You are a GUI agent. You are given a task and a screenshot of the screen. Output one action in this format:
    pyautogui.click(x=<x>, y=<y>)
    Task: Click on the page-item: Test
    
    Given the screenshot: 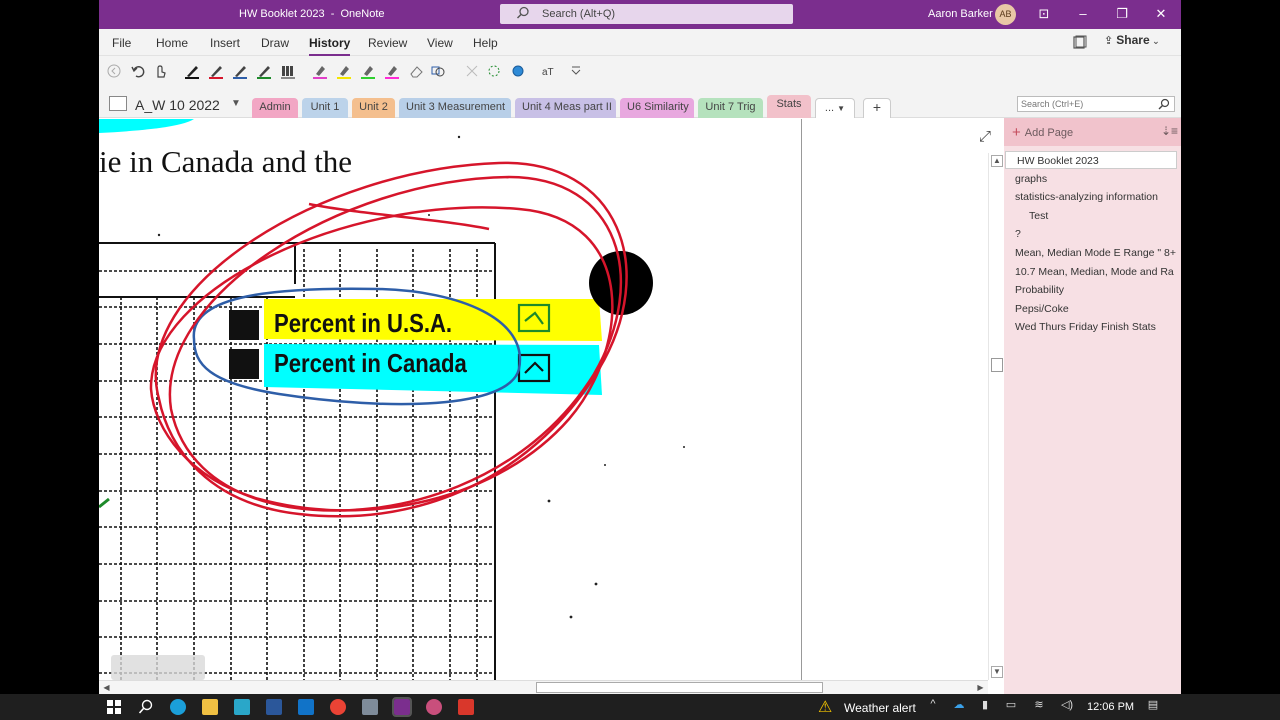 What is the action you would take?
    pyautogui.click(x=1092, y=216)
    